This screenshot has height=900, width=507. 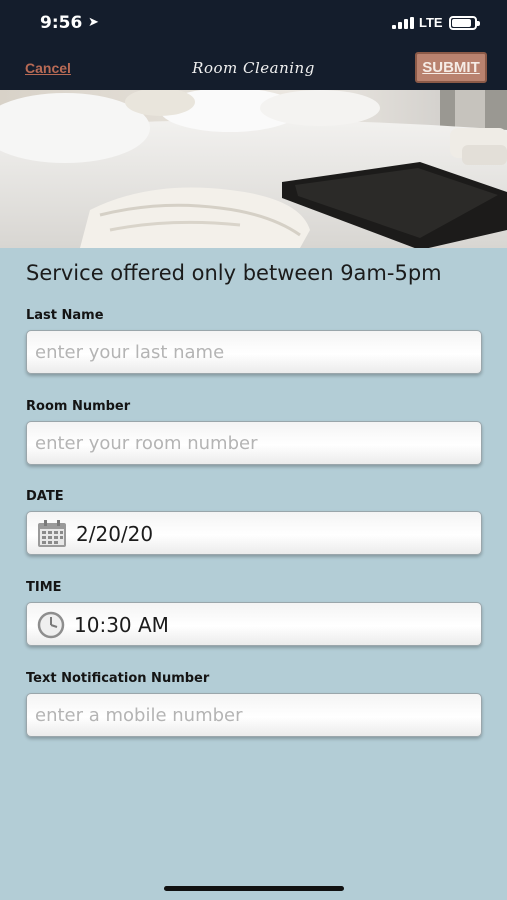 What do you see at coordinates (254, 533) in the screenshot?
I see `date-picker: 2/20/20` at bounding box center [254, 533].